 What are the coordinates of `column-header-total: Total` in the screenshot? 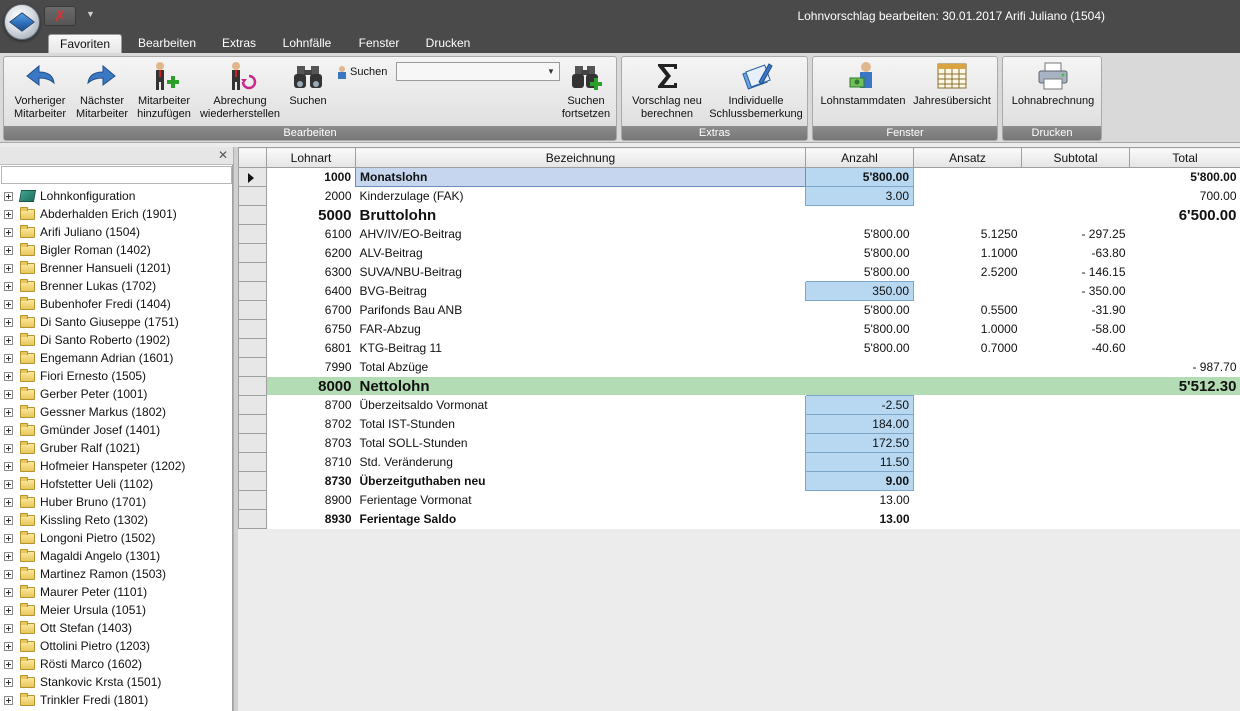 It's located at (1184, 157).